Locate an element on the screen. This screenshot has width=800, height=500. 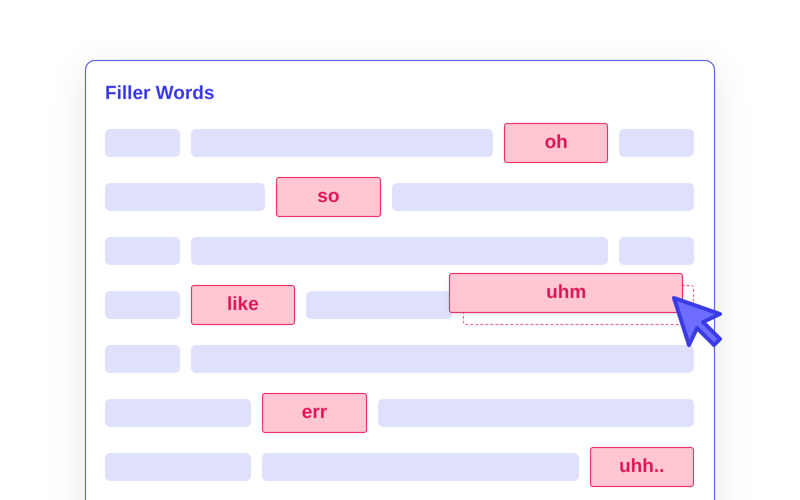
card-title: Filler Words is located at coordinates (159, 94).